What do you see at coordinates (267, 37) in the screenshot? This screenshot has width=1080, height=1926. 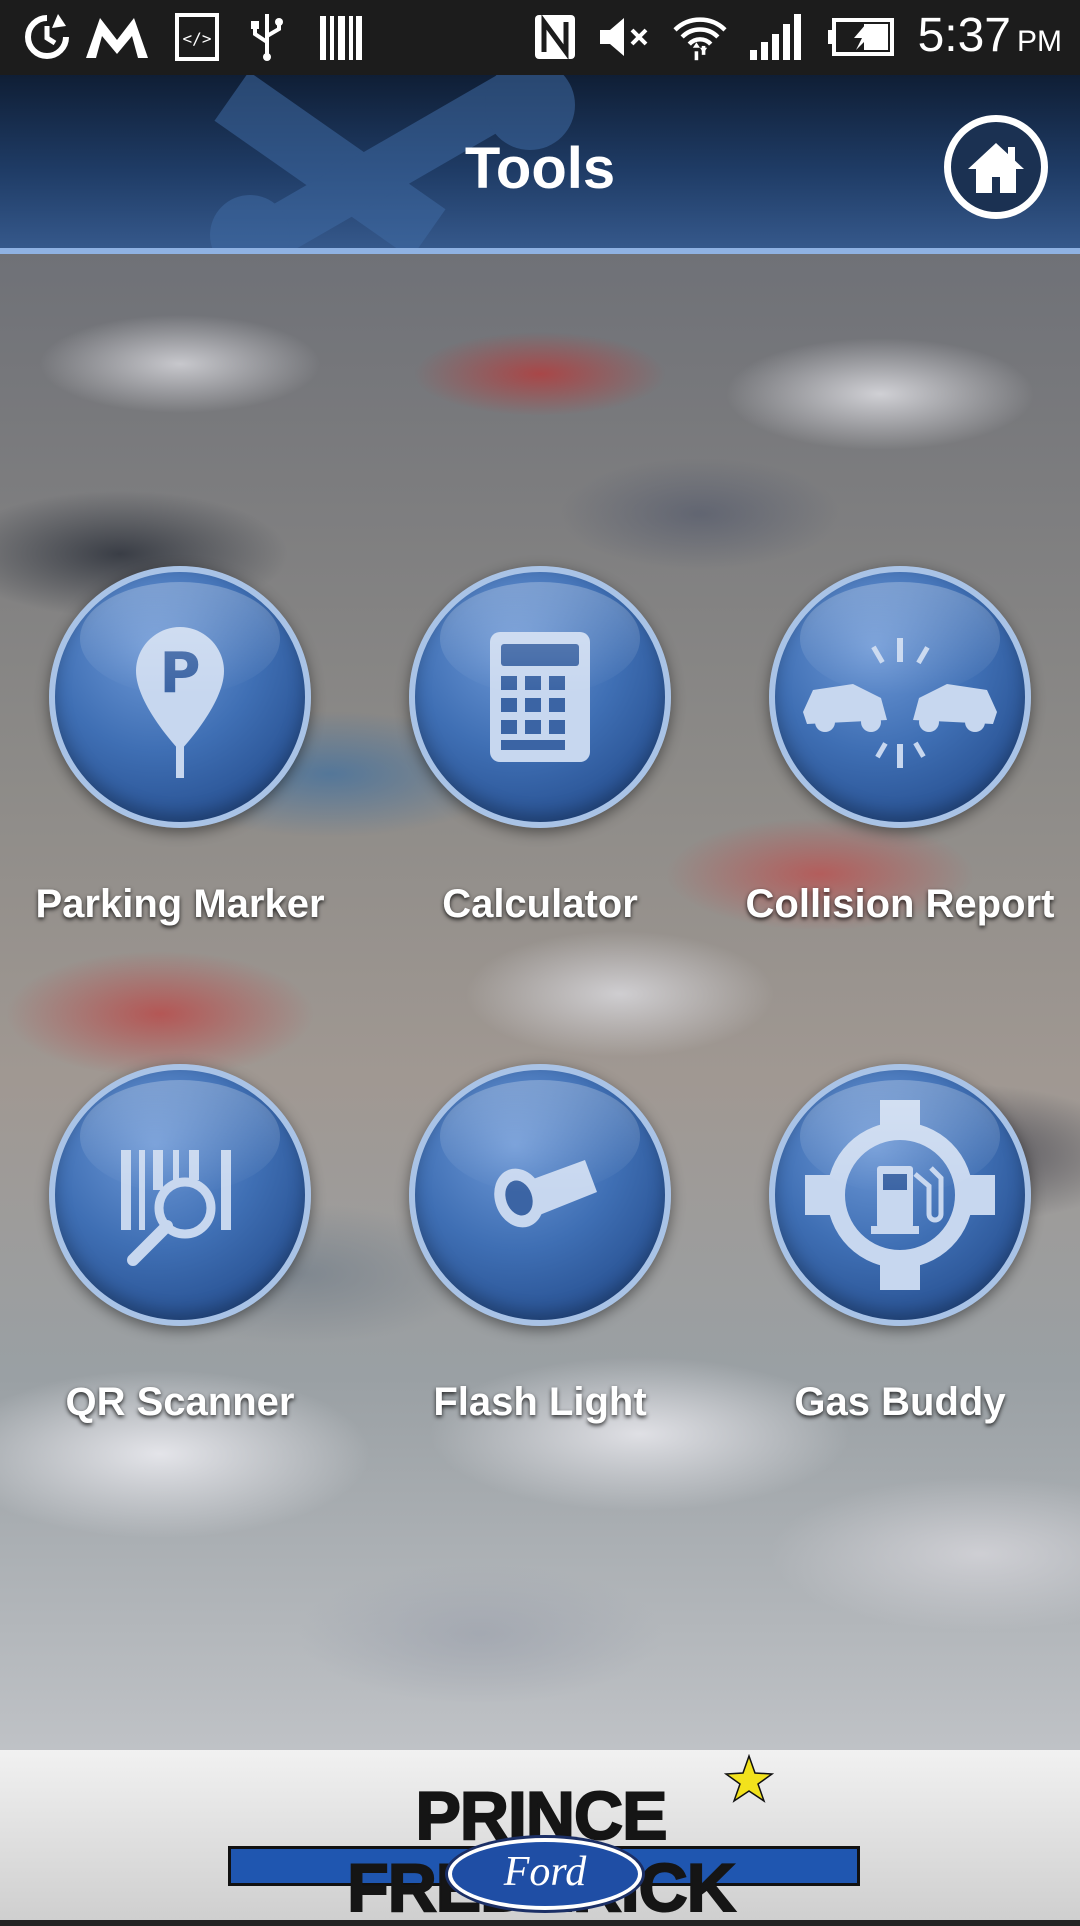 I see `usb-icon` at bounding box center [267, 37].